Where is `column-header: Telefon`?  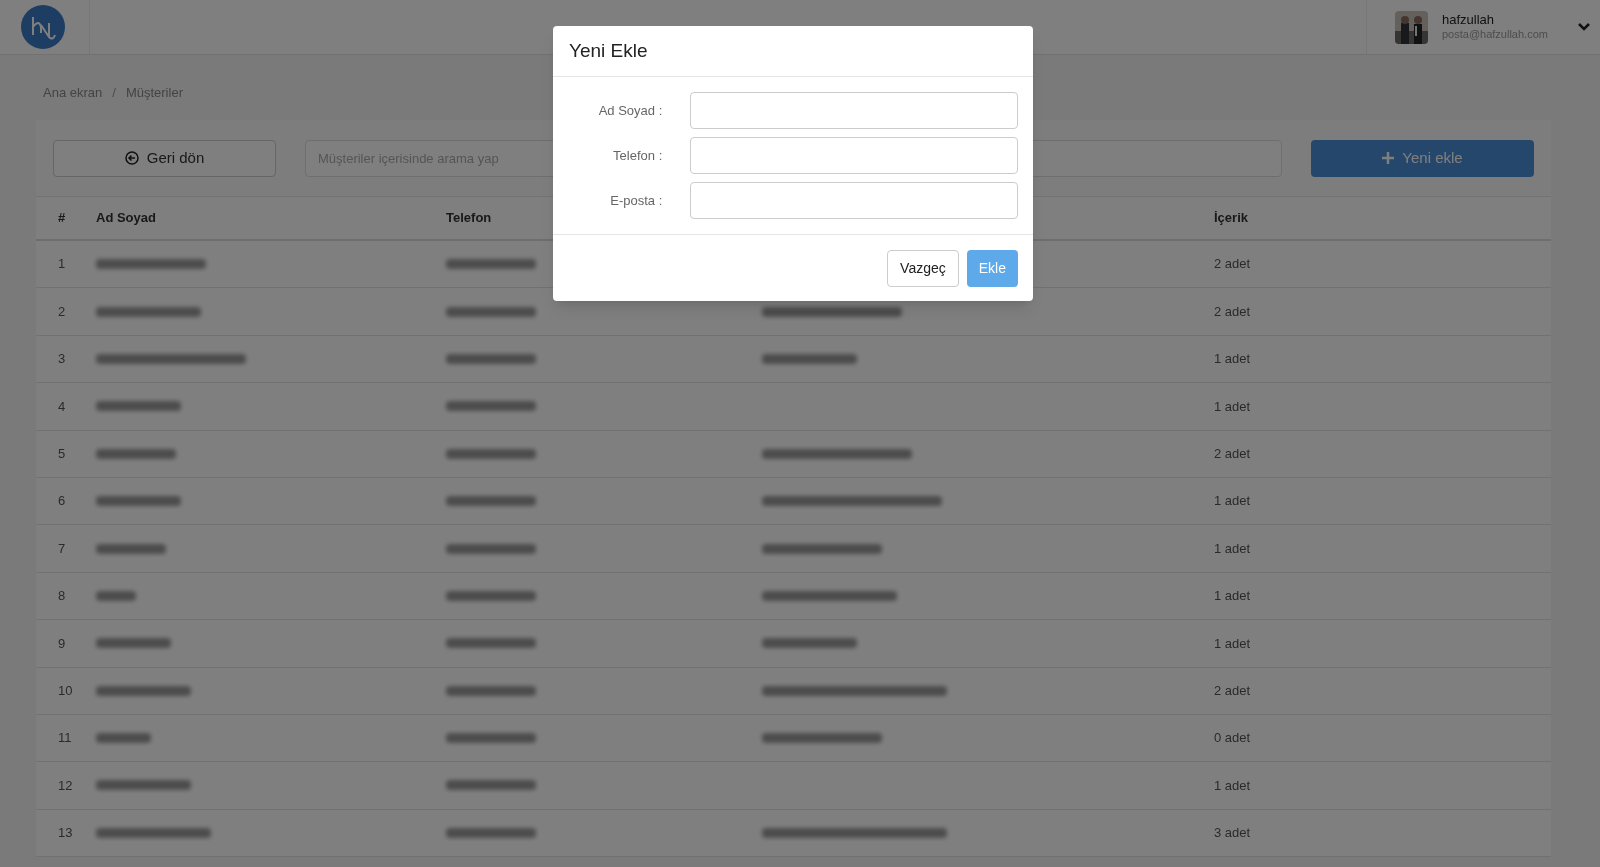
column-header: Telefon is located at coordinates (469, 218).